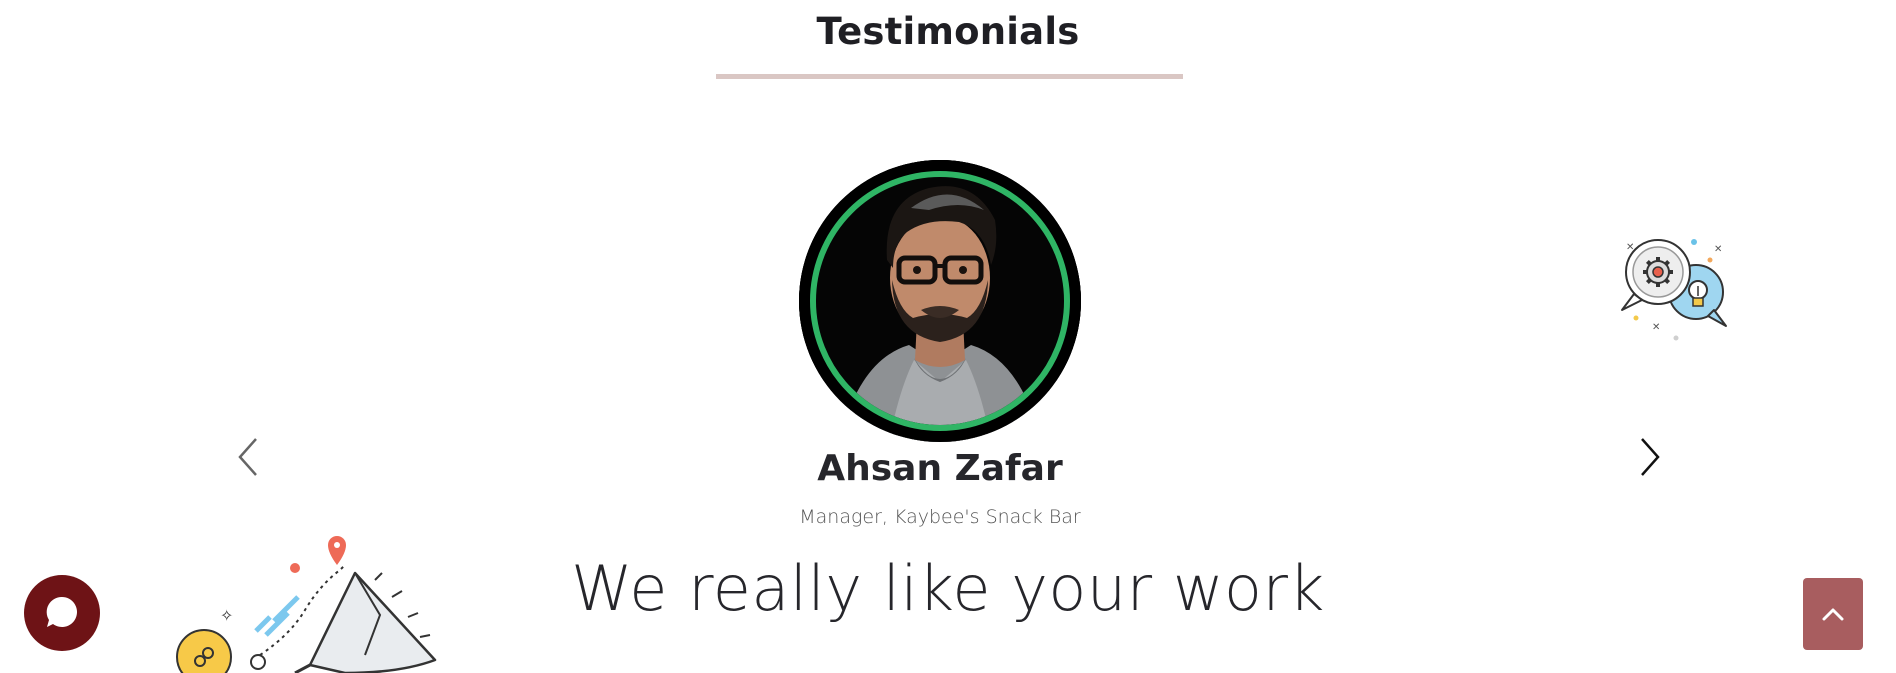 This screenshot has width=1896, height=673. What do you see at coordinates (948, 31) in the screenshot?
I see `section-title: Testimonials` at bounding box center [948, 31].